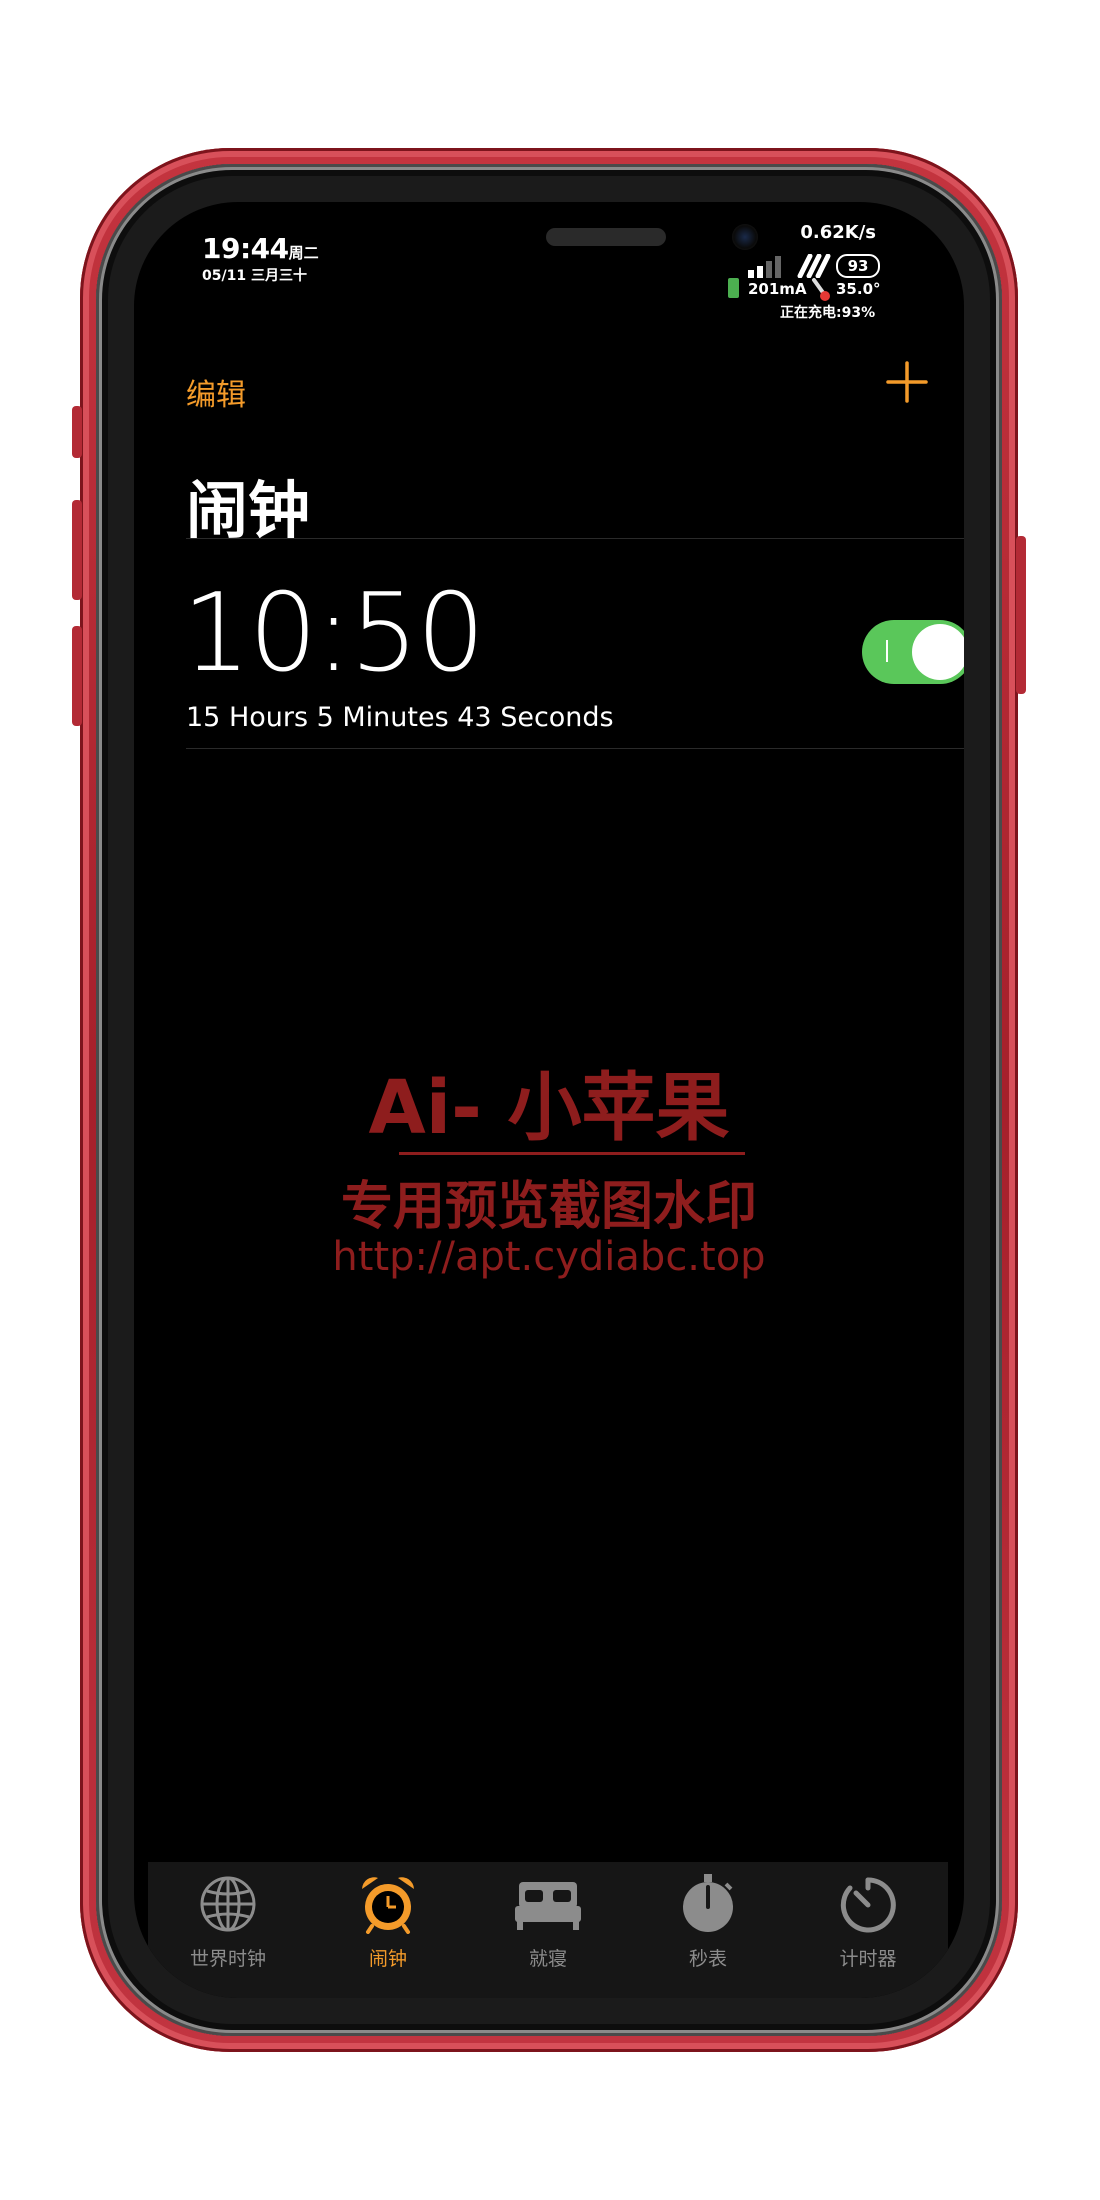  What do you see at coordinates (858, 289) in the screenshot?
I see `battery-temperature: 35.0°` at bounding box center [858, 289].